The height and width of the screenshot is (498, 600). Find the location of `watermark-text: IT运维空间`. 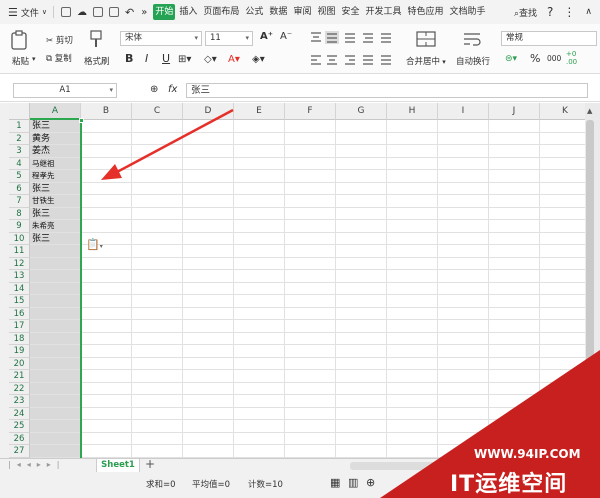

watermark-text: IT运维空间 is located at coordinates (509, 484).